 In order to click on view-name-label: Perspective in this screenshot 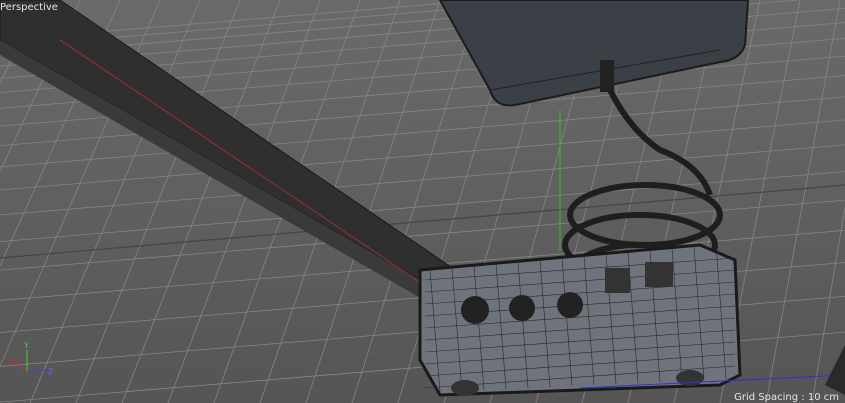, I will do `click(29, 7)`.